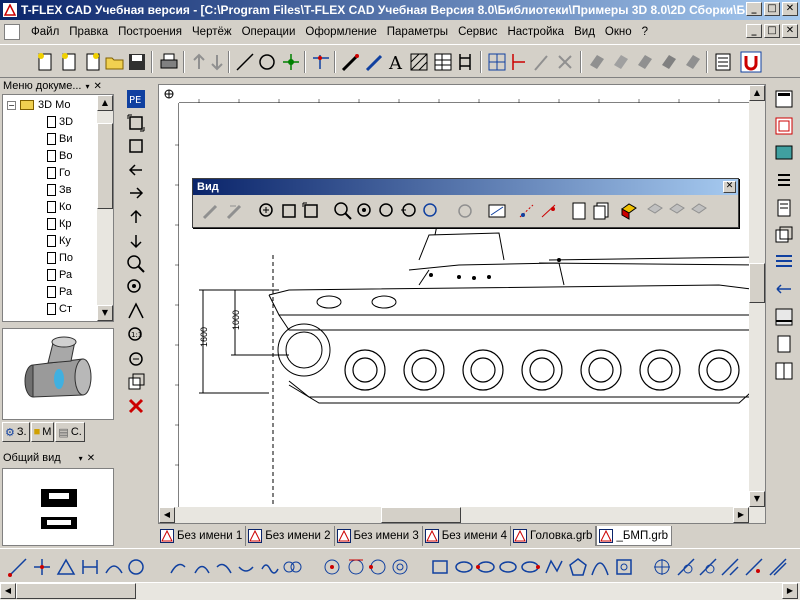  Describe the element at coordinates (729, 187) in the screenshot. I see `float-close-button: ✕` at that location.